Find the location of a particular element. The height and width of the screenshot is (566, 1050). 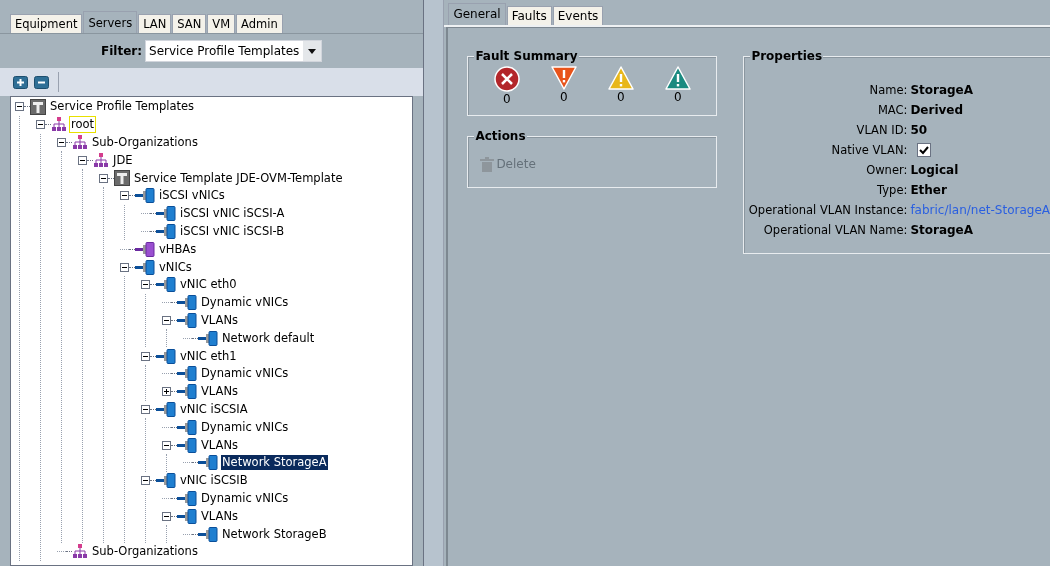

group-title: Properties is located at coordinates (787, 56).